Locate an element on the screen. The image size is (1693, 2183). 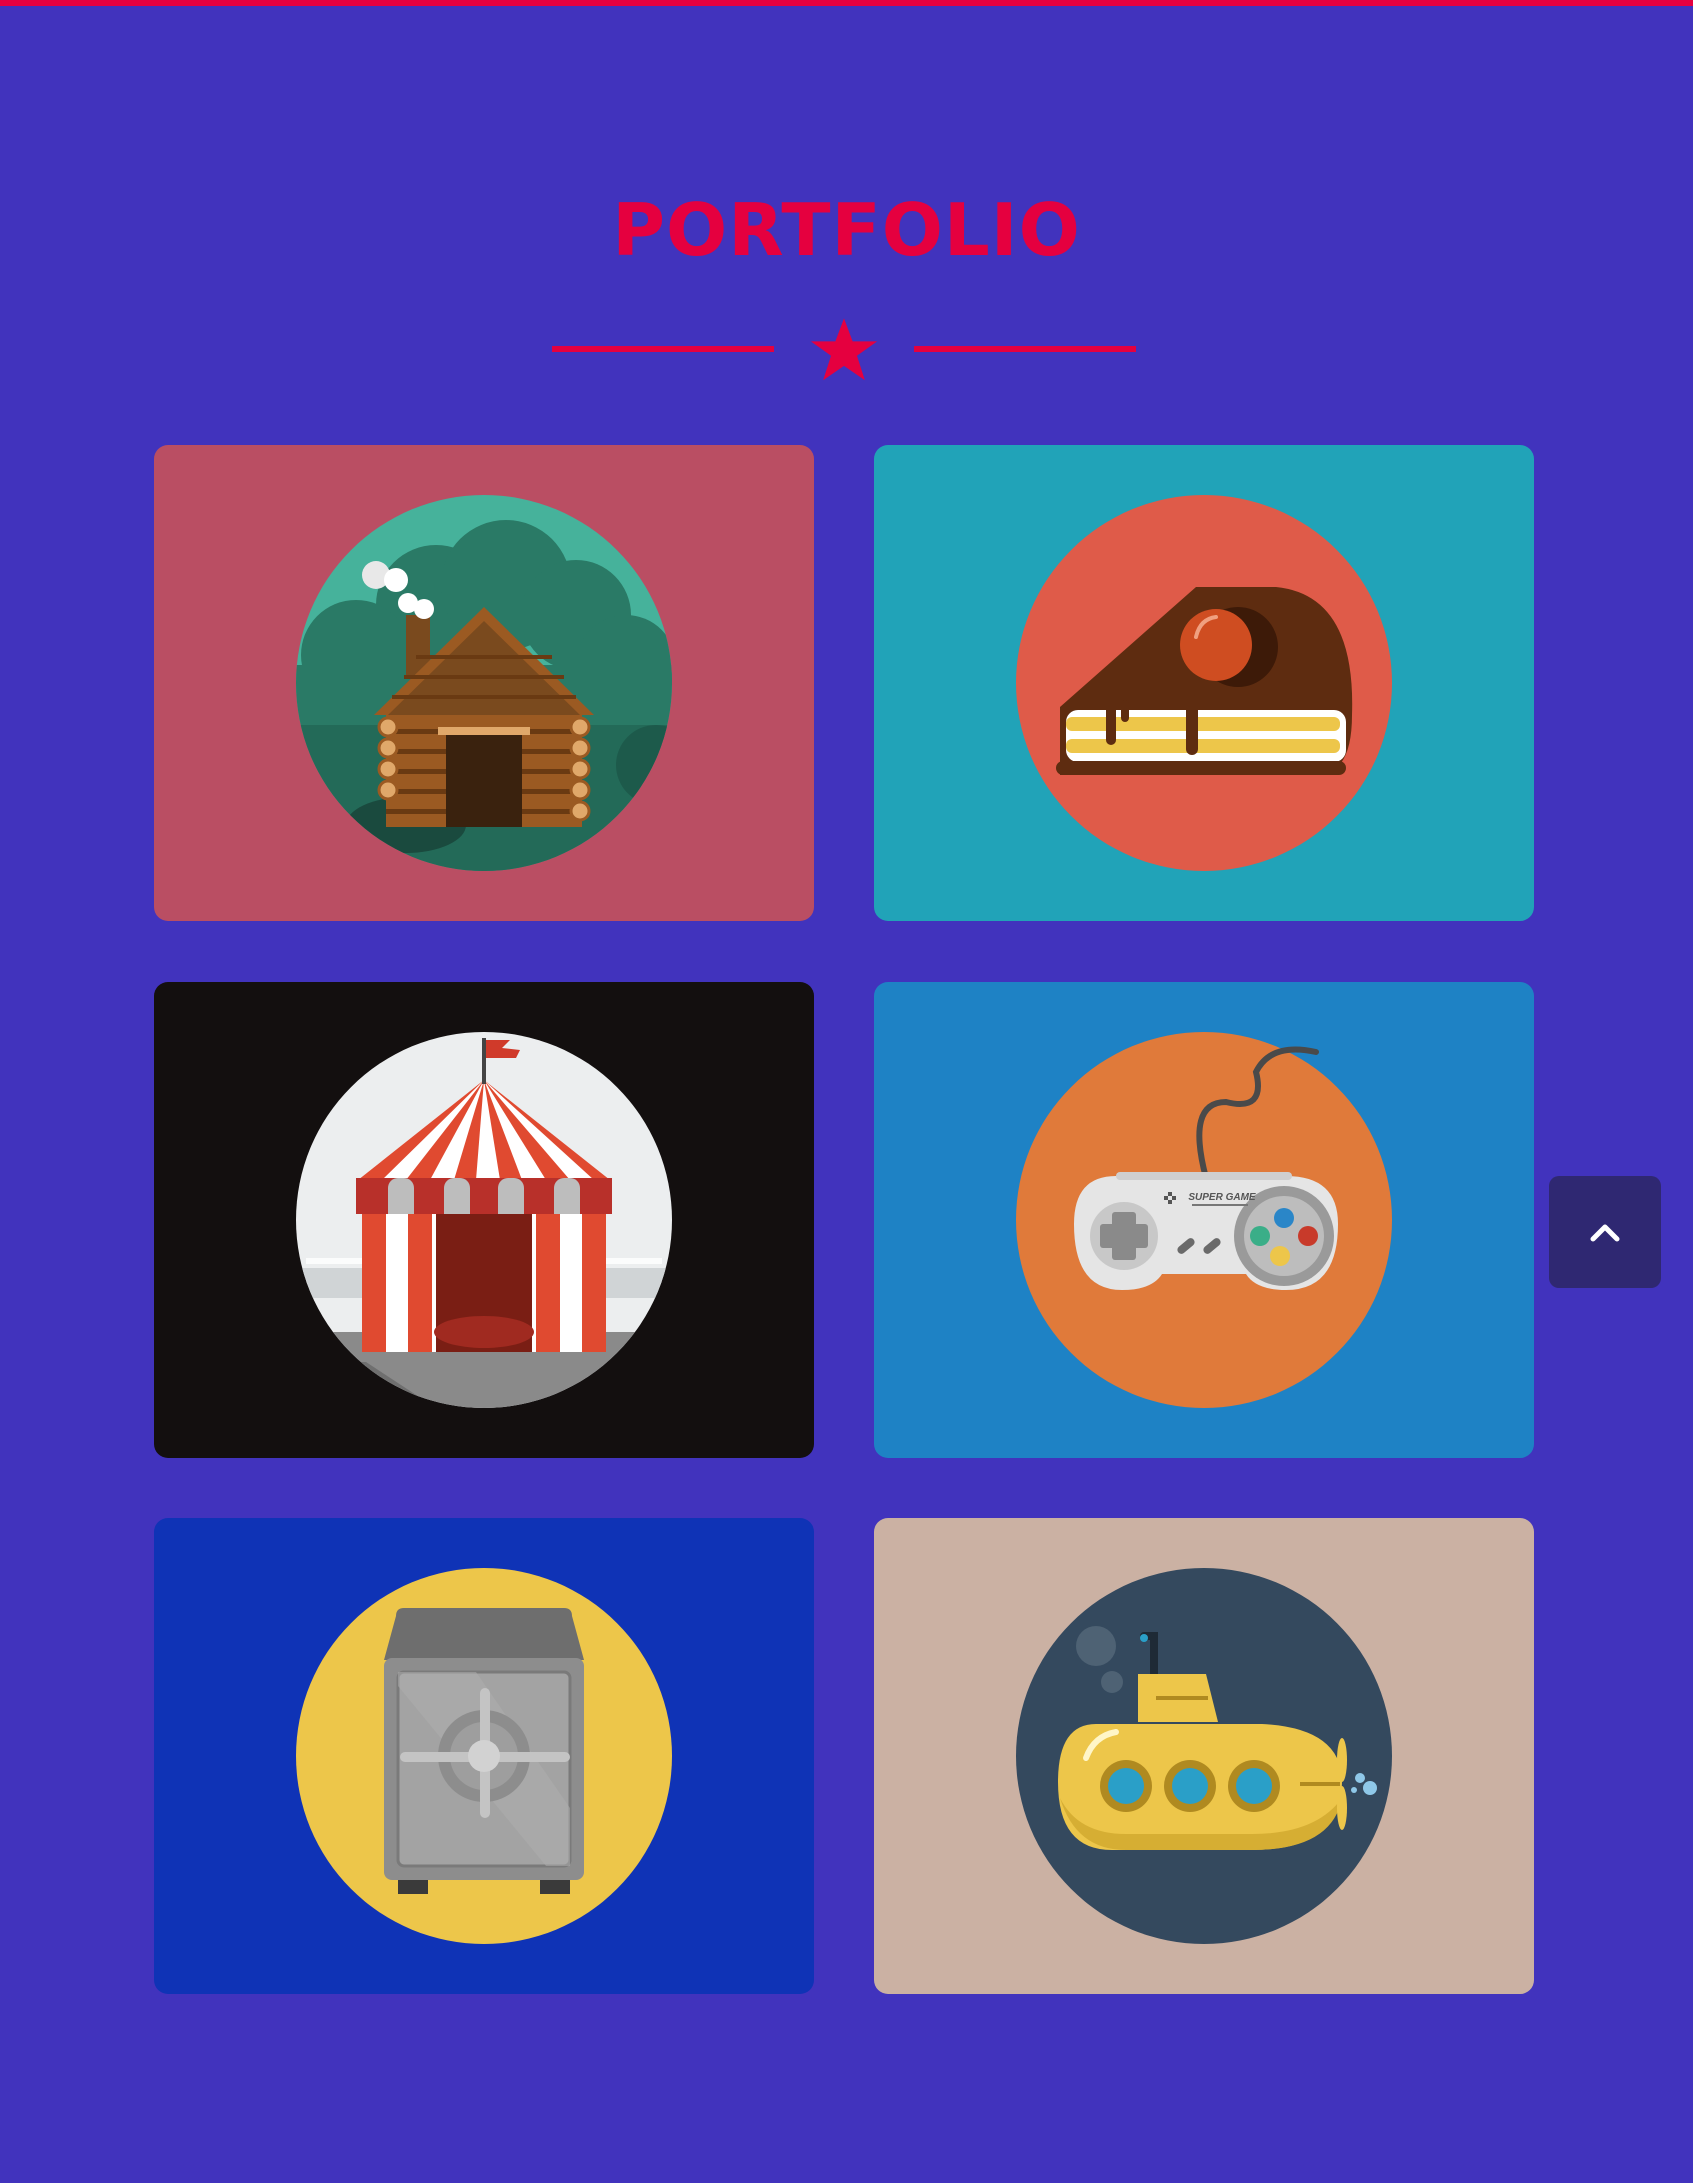
chevron-up-icon is located at coordinates (1605, 1233).